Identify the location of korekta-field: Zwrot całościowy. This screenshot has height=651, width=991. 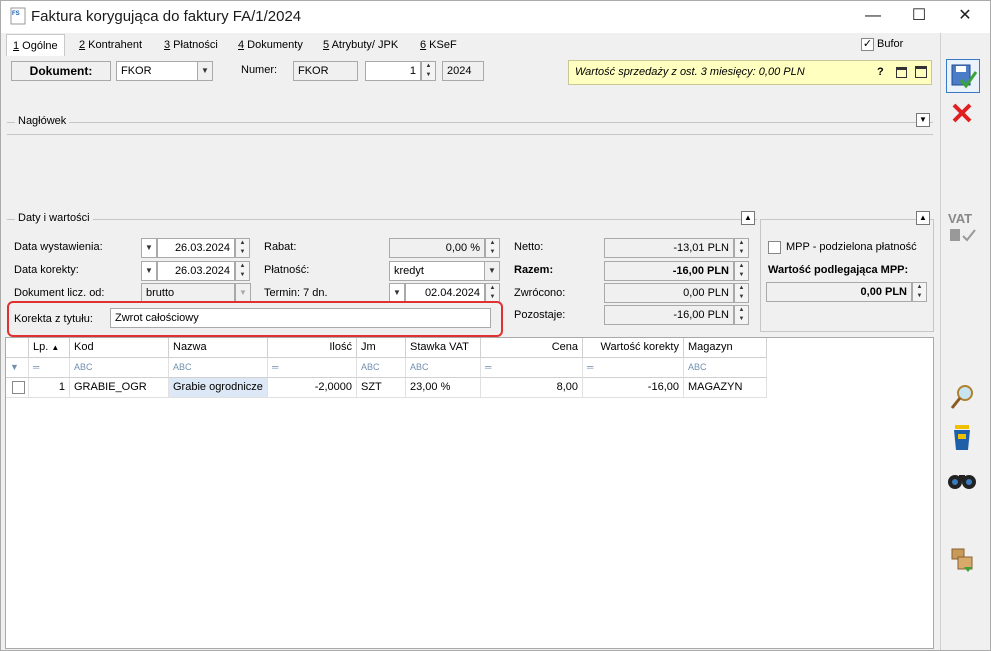
(300, 318).